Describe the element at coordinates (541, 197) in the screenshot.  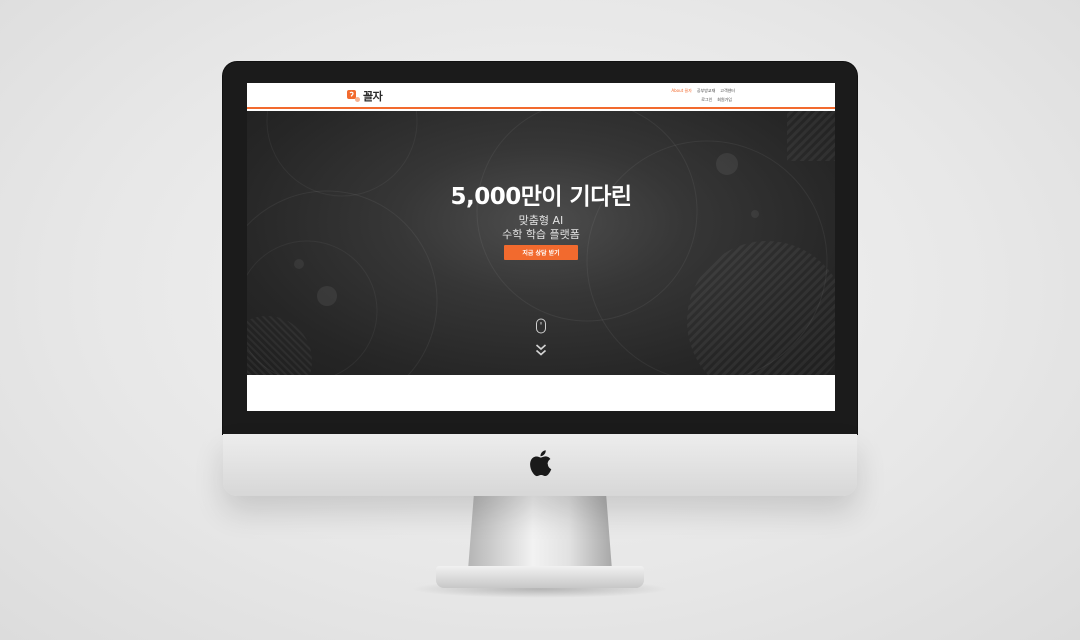
I see `hero-title: 5,000만이 기다린` at that location.